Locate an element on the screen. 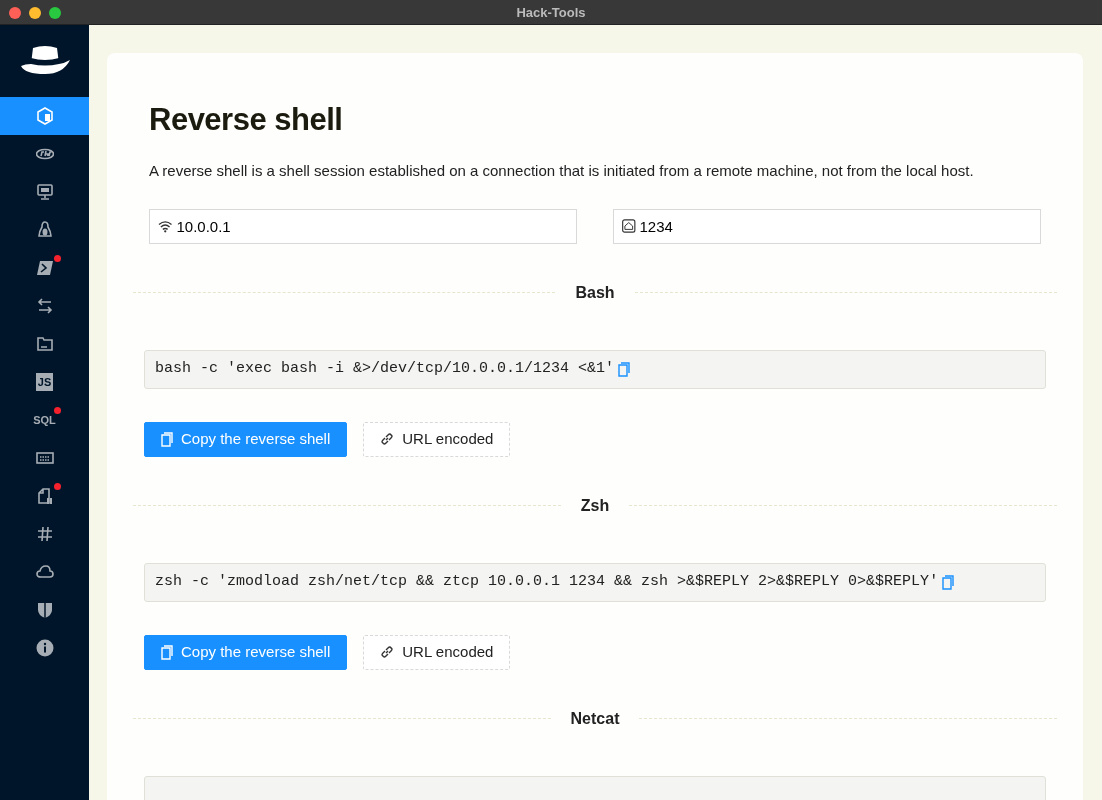 The width and height of the screenshot is (1102, 800). section-heading: Bash is located at coordinates (595, 292).